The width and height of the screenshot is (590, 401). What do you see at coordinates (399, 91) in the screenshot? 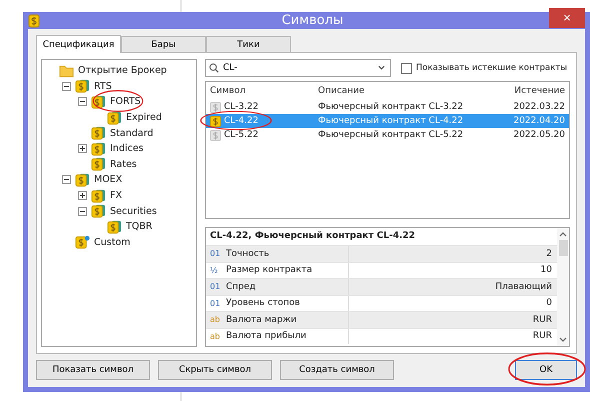
I see `column-header: Описание` at bounding box center [399, 91].